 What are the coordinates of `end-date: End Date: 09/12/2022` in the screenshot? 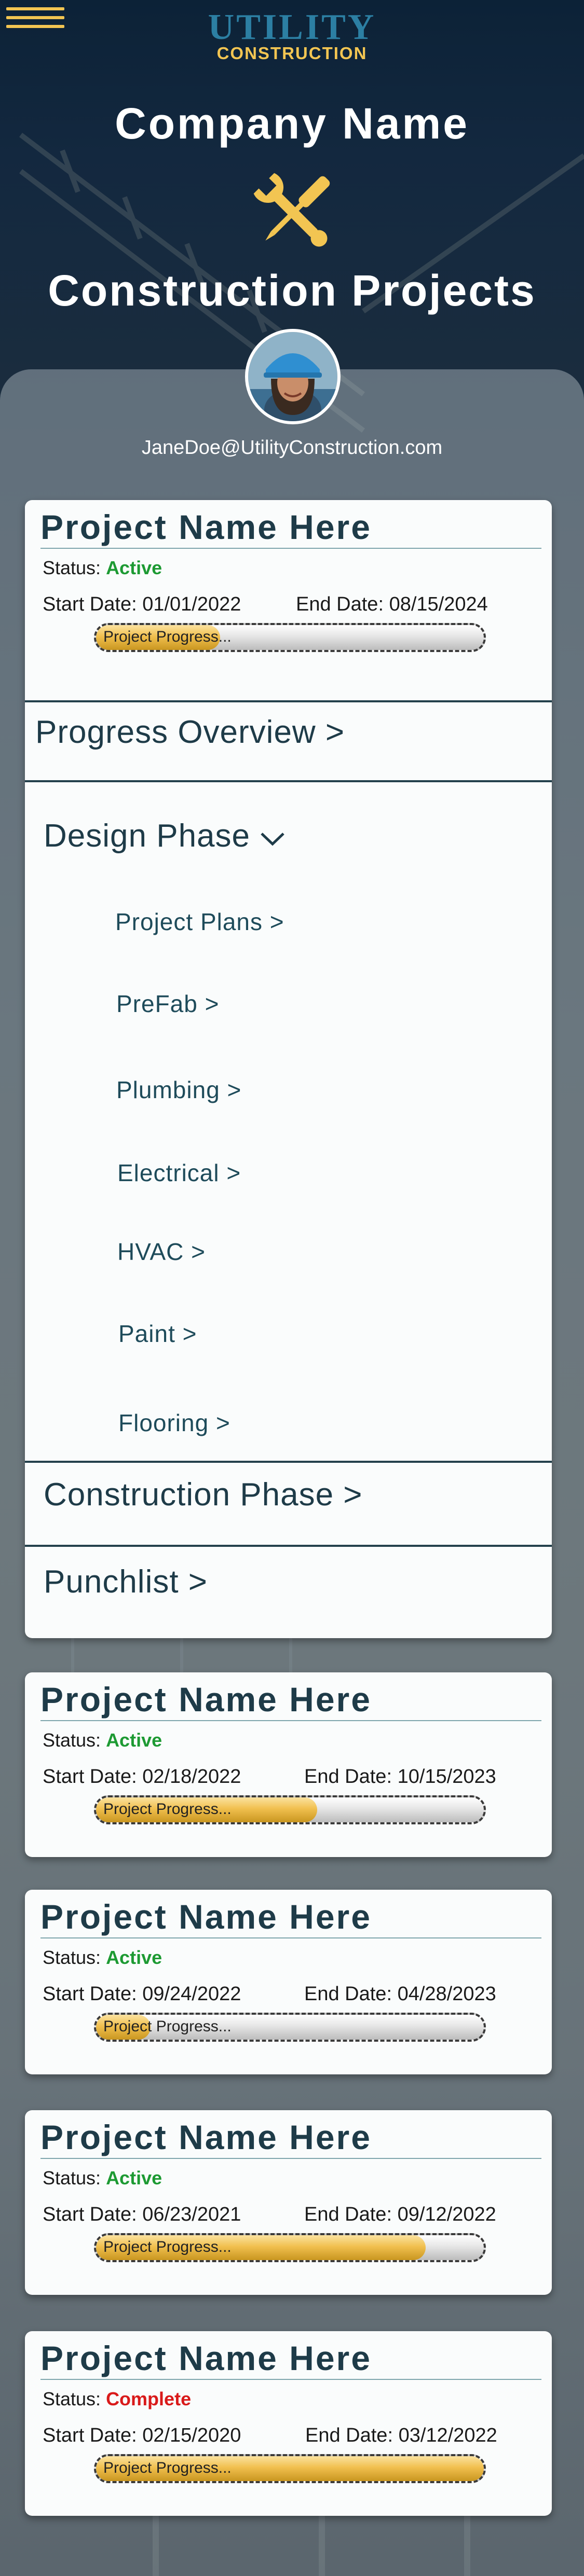 It's located at (400, 2214).